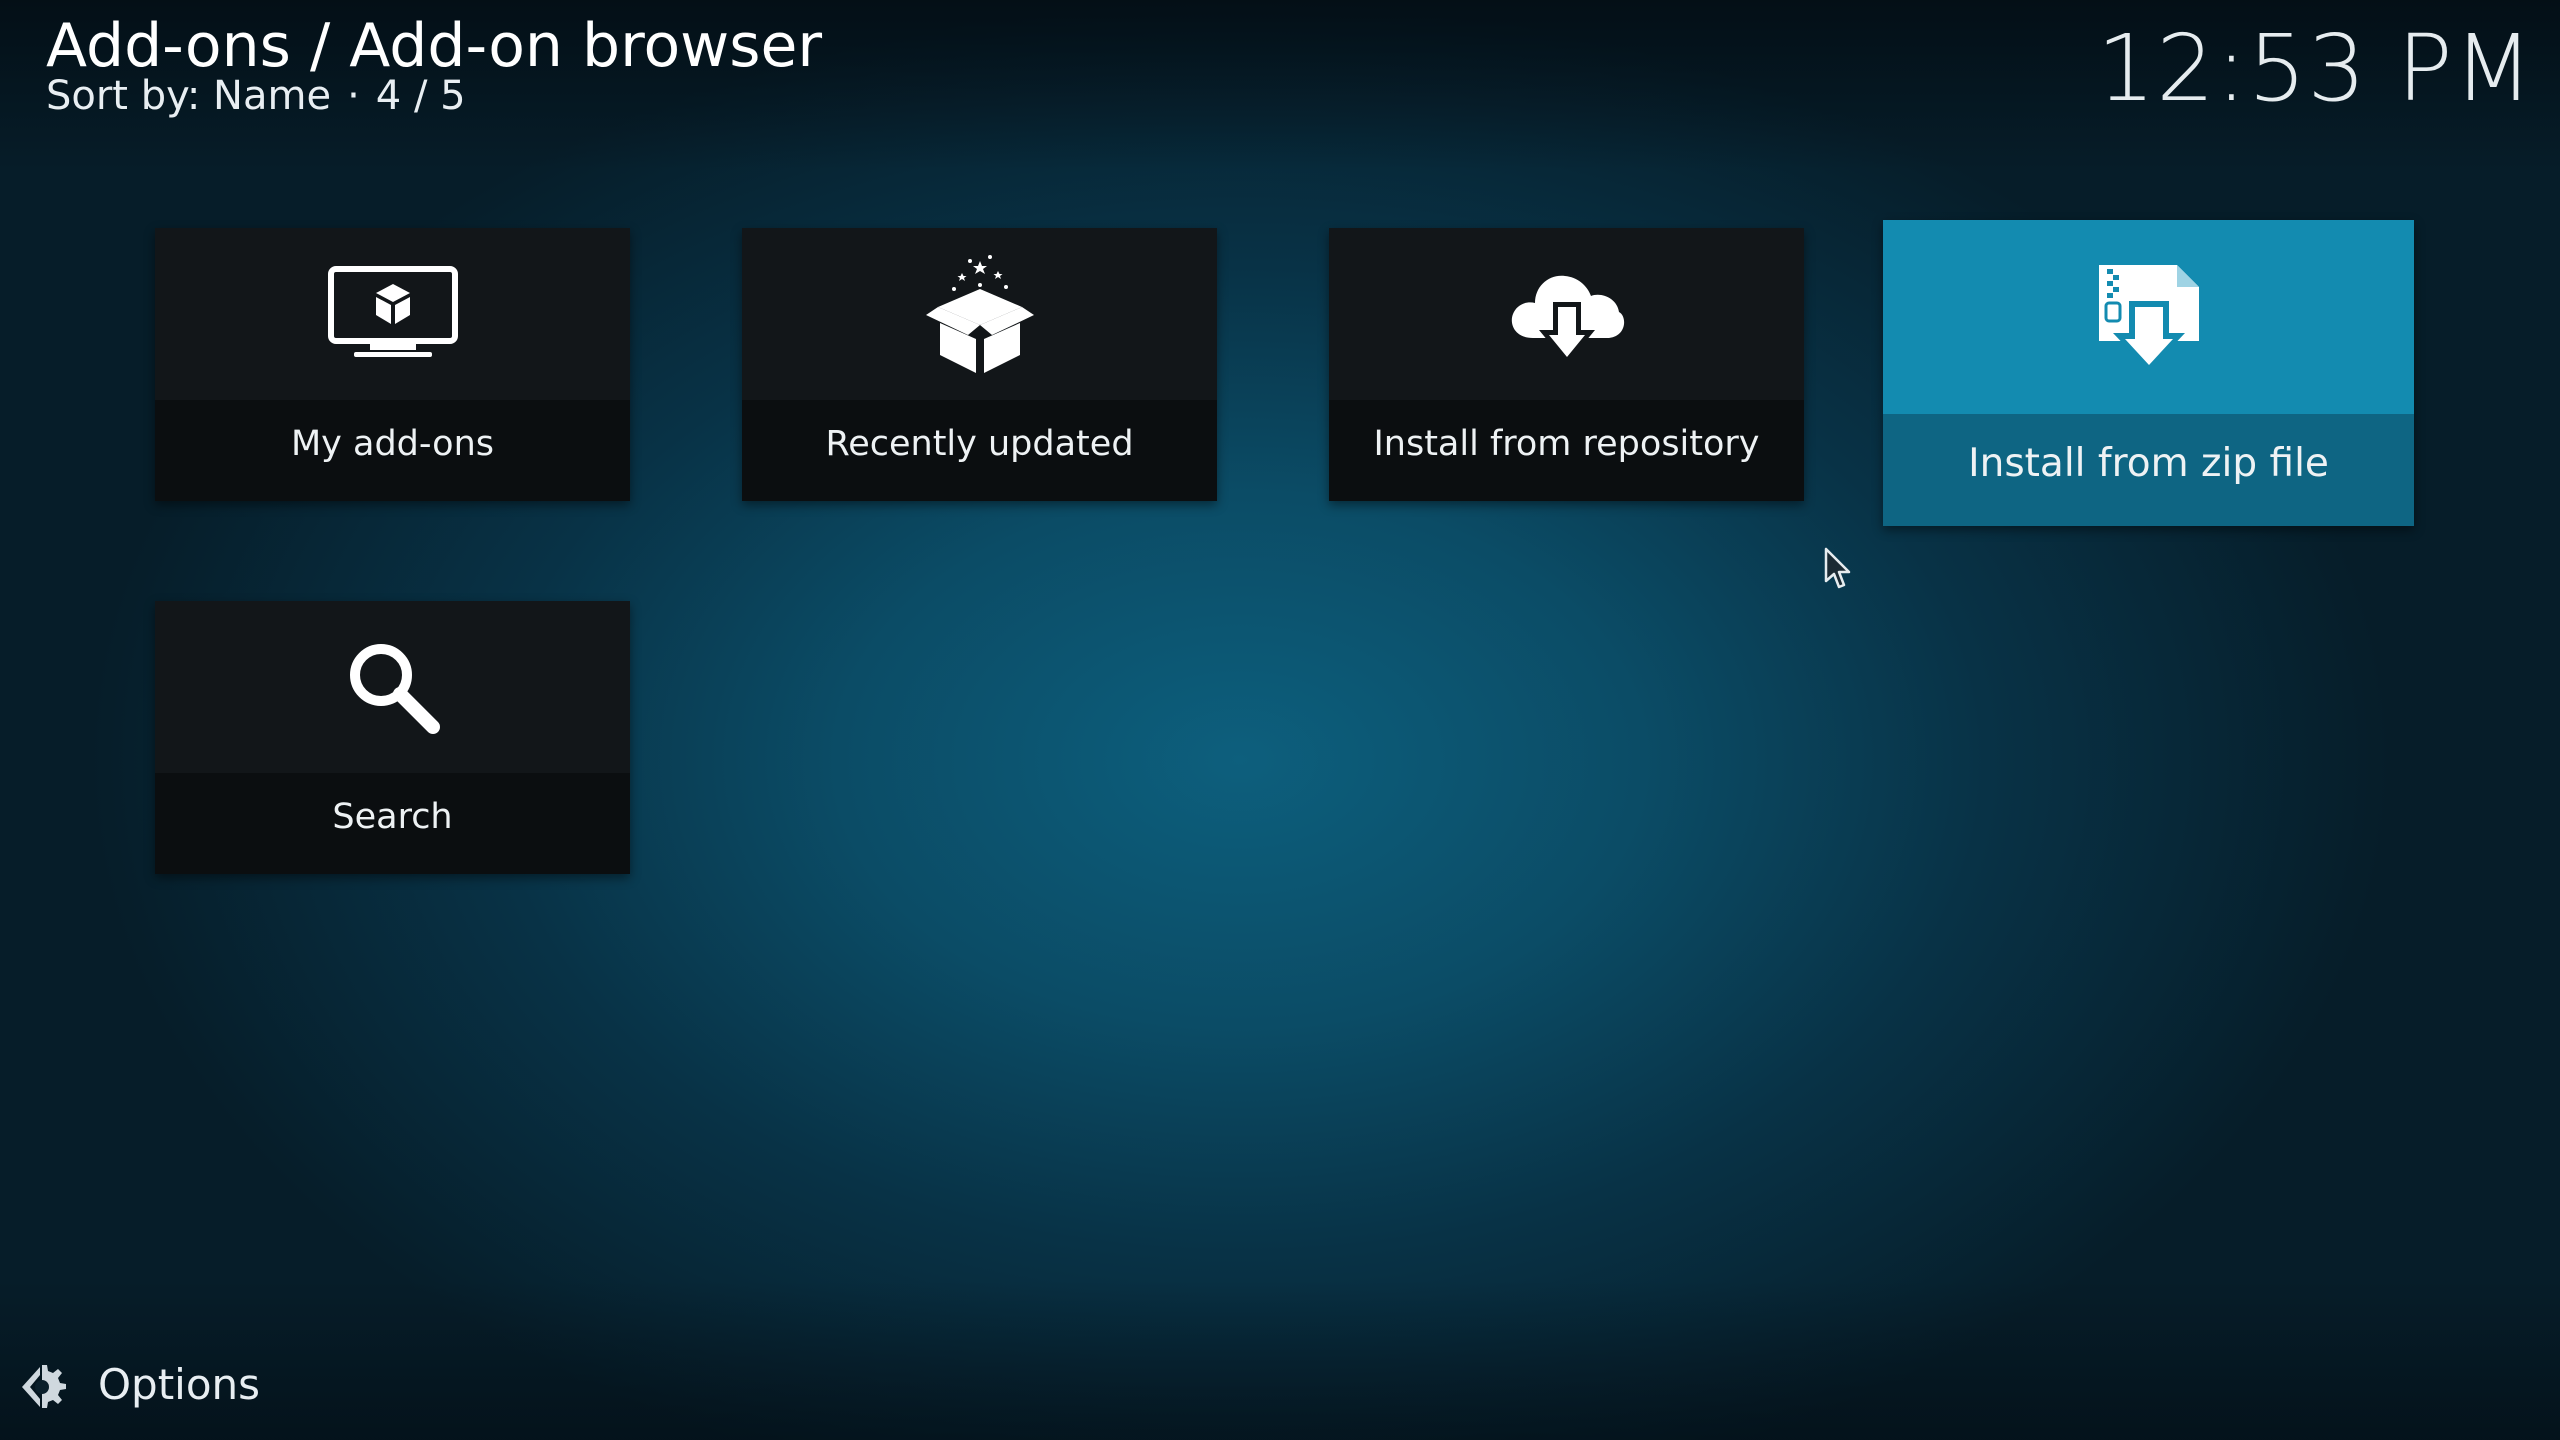 This screenshot has height=1440, width=2560. I want to click on footer-shade, so click(1280, 1360).